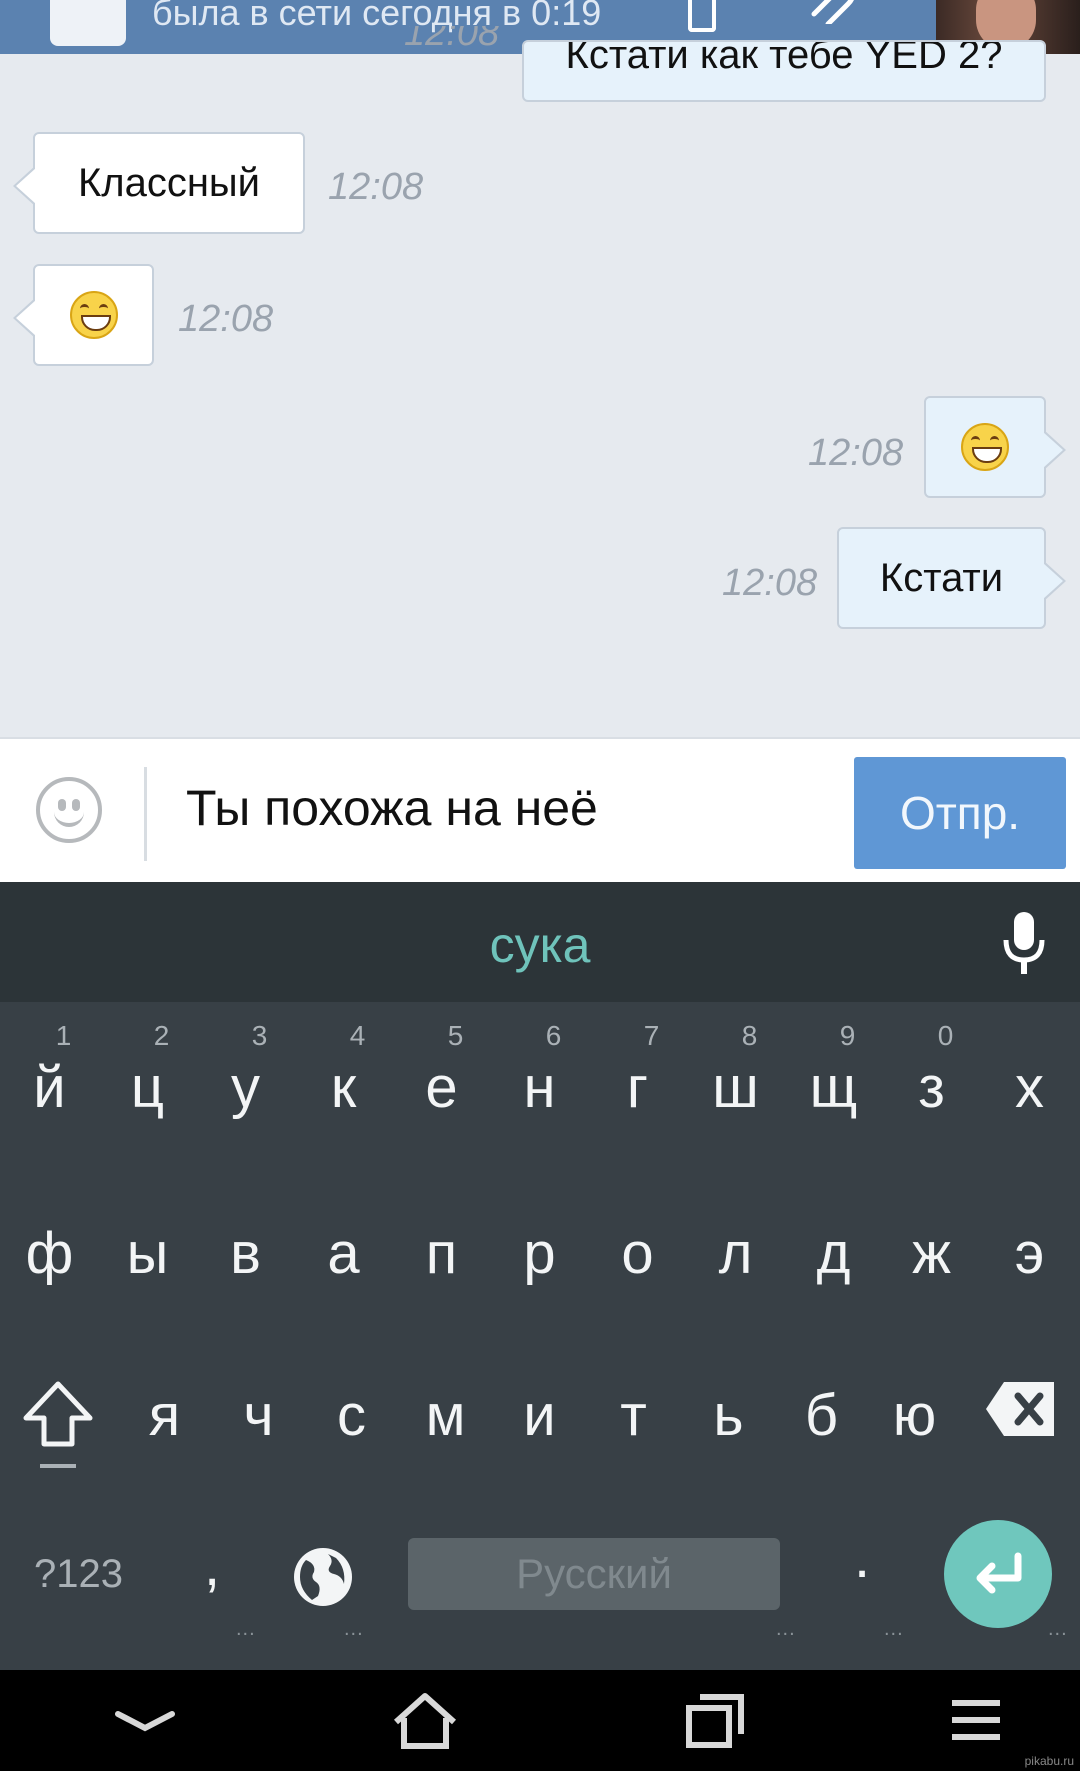 The image size is (1080, 1771). I want to click on key-label: о, so click(637, 1253).